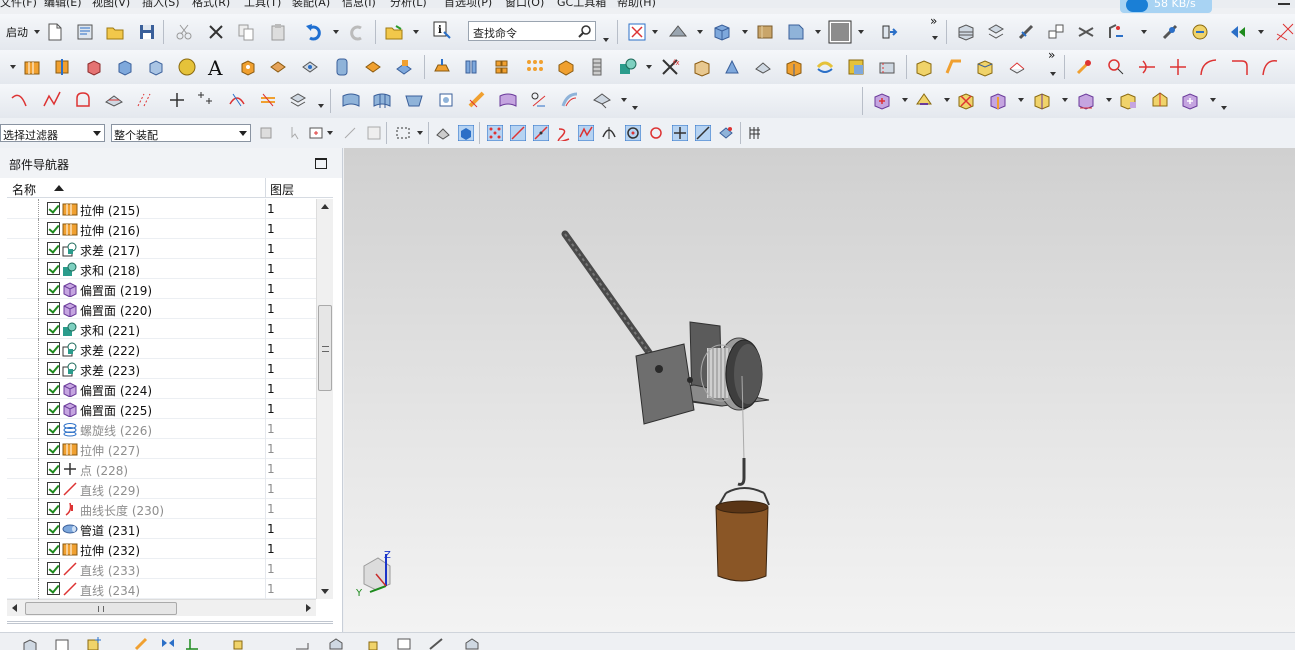  What do you see at coordinates (161, 209) in the screenshot?
I see `tree-row: 拉伸 (215) 1` at bounding box center [161, 209].